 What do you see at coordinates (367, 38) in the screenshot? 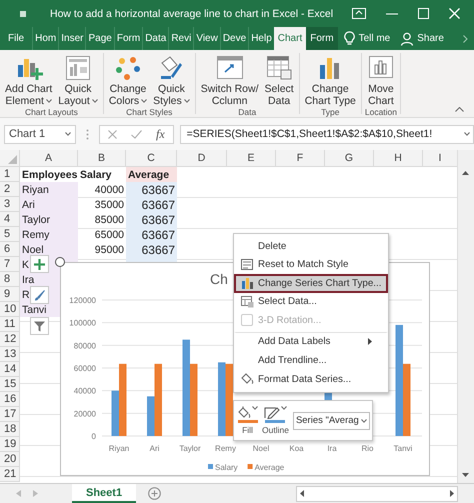
I see `tell-me-button: Tell me` at bounding box center [367, 38].